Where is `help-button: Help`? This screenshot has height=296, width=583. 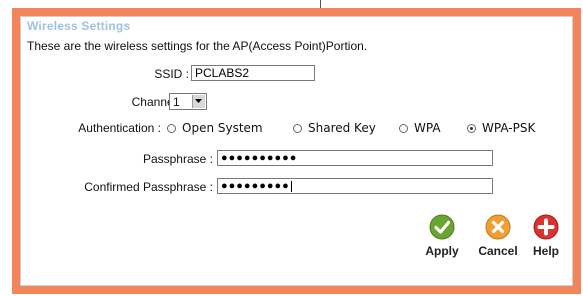
help-button: Help is located at coordinates (546, 236).